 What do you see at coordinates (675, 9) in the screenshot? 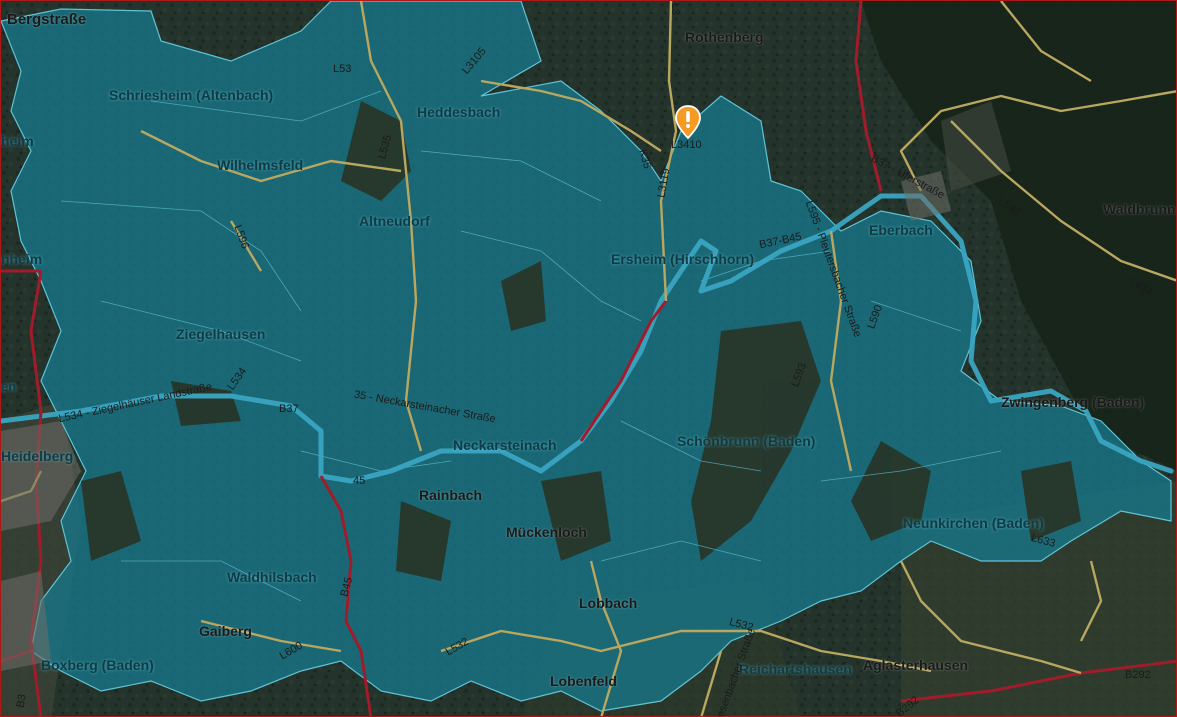
I see `road-label-l3-top: L3` at bounding box center [675, 9].